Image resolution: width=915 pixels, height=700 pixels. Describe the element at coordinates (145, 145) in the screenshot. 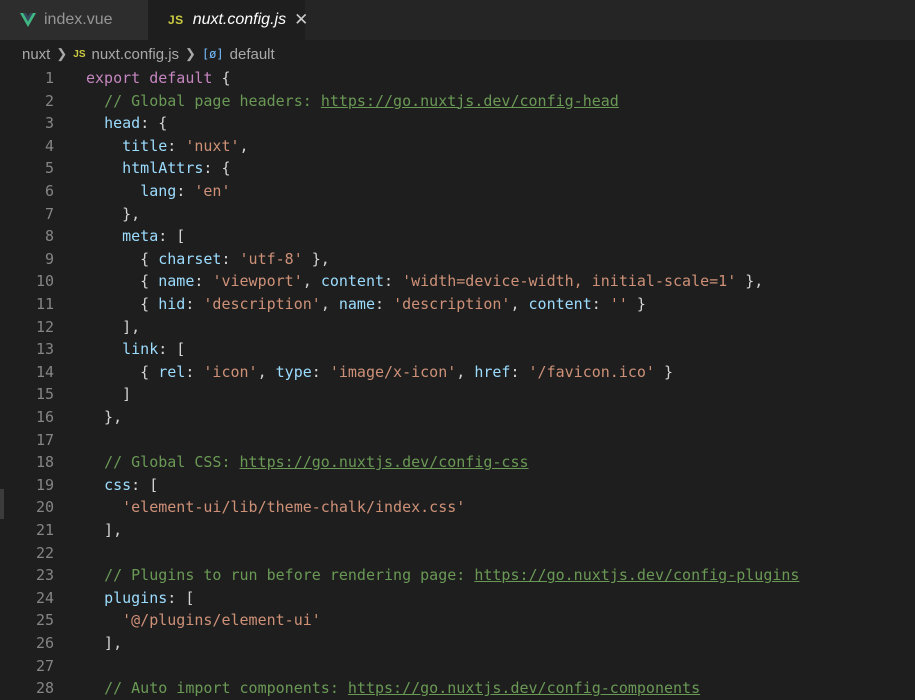

I see `code-token: title` at that location.